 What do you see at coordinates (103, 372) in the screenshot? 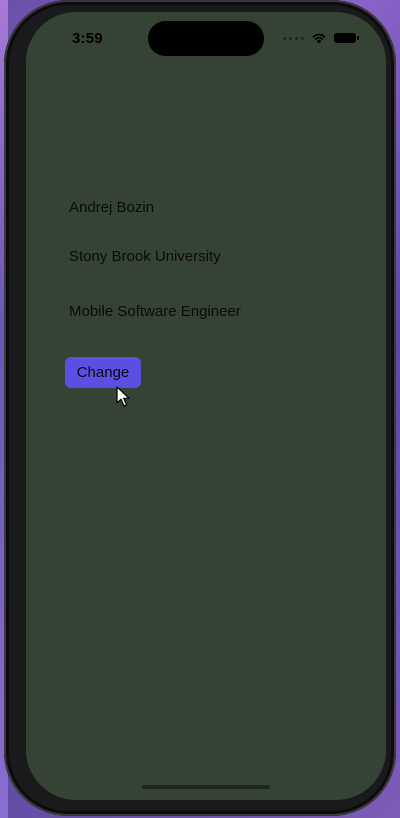
I see `change-button: Change` at bounding box center [103, 372].